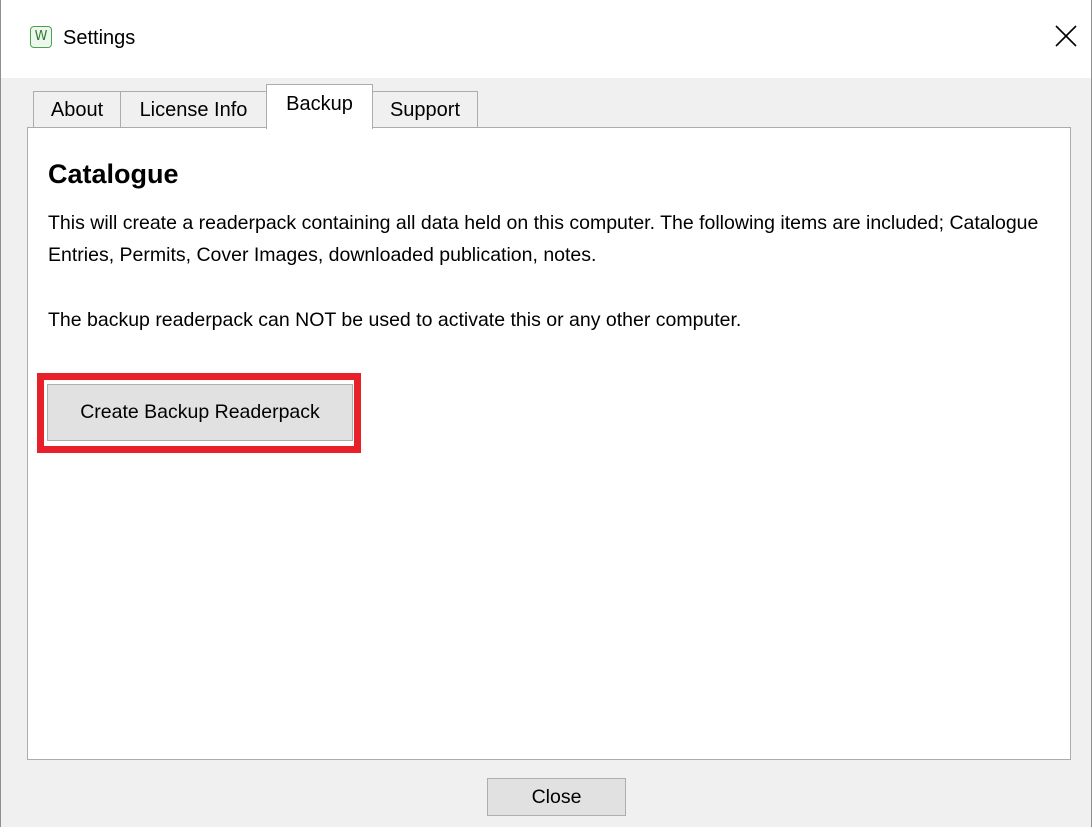 This screenshot has height=827, width=1092. I want to click on title-bar: W Settings, so click(546, 39).